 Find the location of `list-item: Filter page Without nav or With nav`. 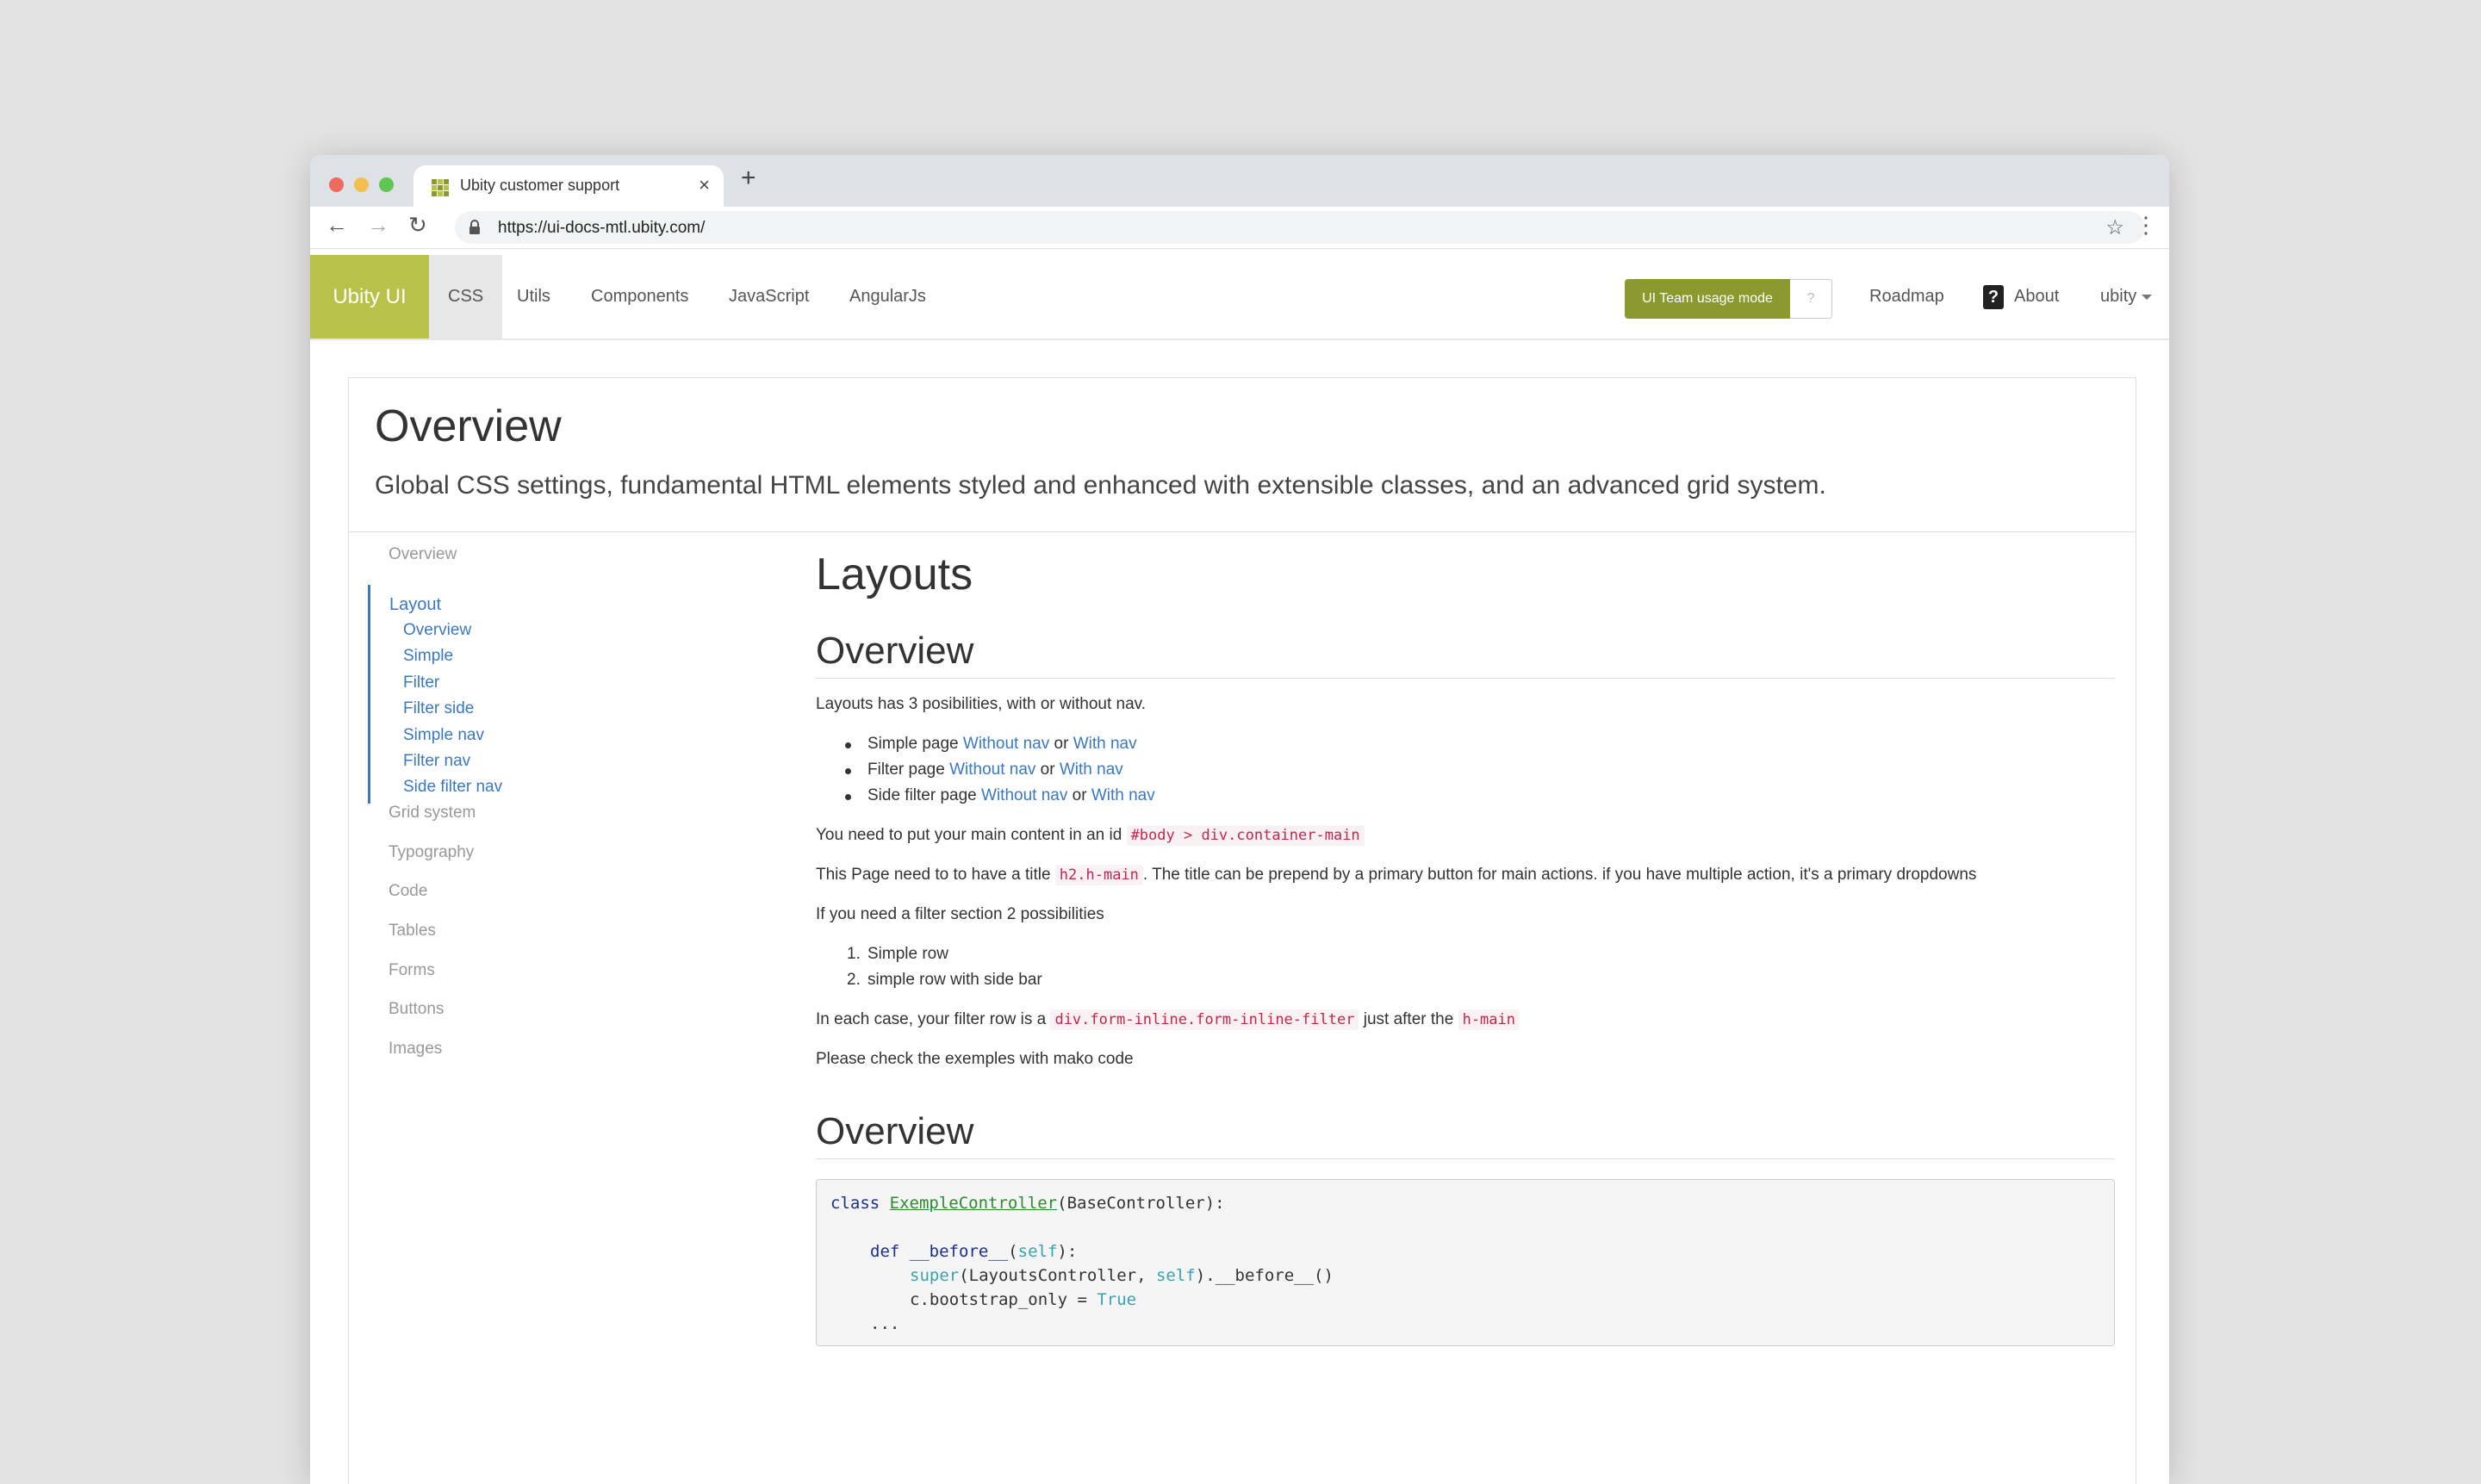

list-item: Filter page Without nav or With nav is located at coordinates (984, 770).